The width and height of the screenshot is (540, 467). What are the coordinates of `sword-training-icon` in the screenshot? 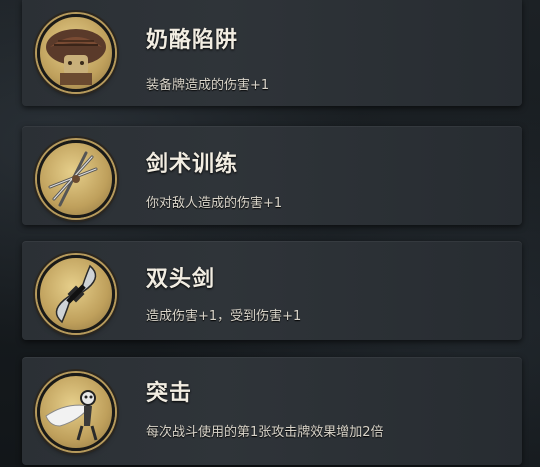 It's located at (76, 179).